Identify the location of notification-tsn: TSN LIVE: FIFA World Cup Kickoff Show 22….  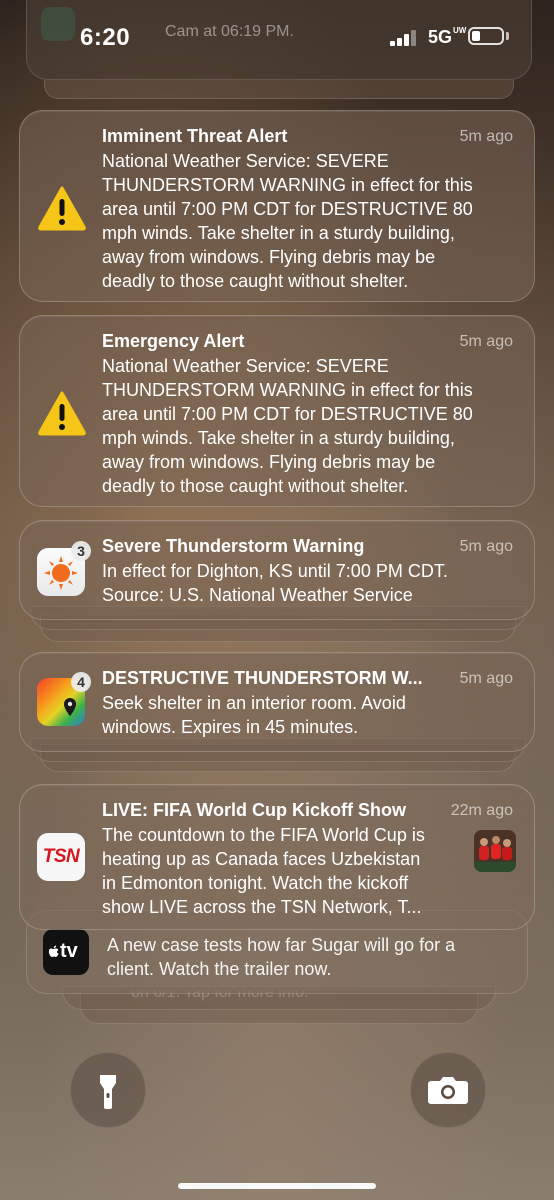
(277, 857).